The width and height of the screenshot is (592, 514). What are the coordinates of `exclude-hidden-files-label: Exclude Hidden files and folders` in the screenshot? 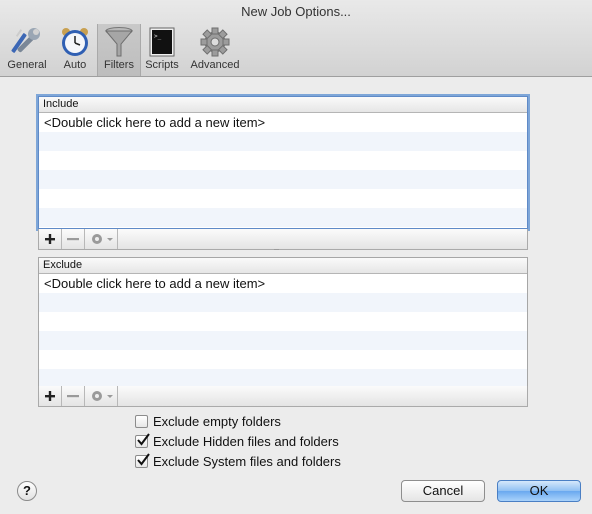 It's located at (246, 441).